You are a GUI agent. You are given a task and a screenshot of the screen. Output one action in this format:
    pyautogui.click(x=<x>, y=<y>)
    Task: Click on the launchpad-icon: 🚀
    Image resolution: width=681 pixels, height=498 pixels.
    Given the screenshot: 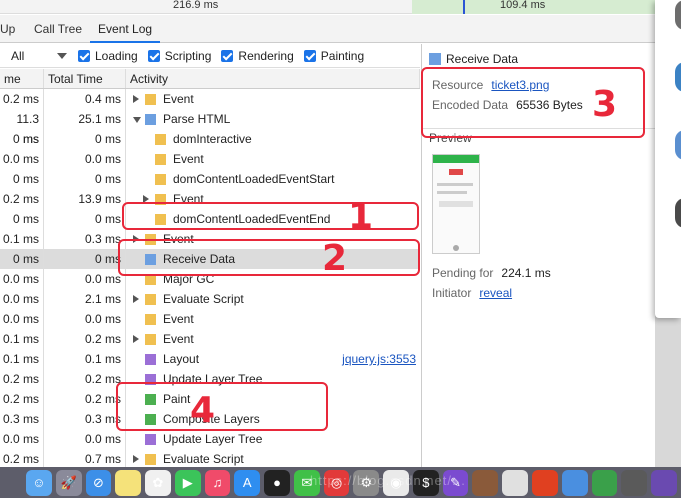 What is the action you would take?
    pyautogui.click(x=68, y=482)
    